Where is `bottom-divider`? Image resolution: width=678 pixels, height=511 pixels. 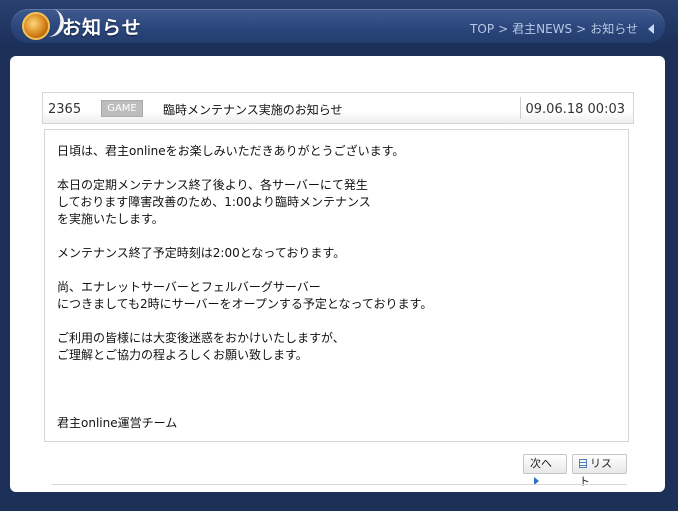
bottom-divider is located at coordinates (339, 484).